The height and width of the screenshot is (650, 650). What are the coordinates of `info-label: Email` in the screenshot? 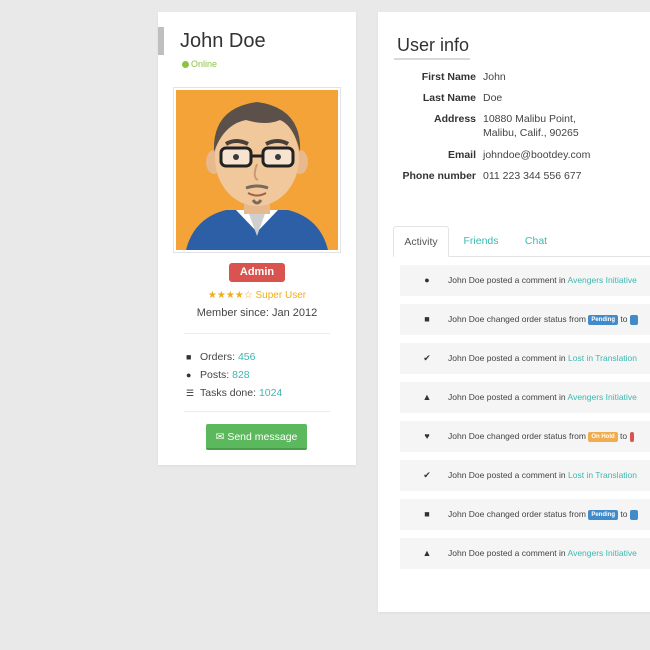 It's located at (461, 155).